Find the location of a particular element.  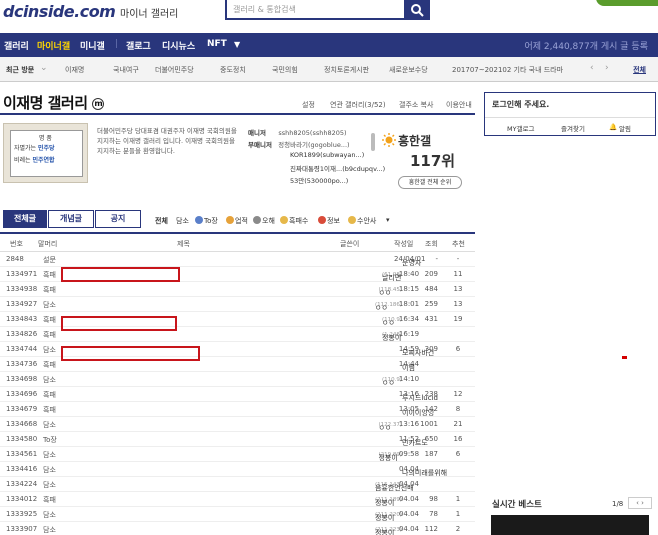

nav-item-news: 디시뉴스 is located at coordinates (178, 45).